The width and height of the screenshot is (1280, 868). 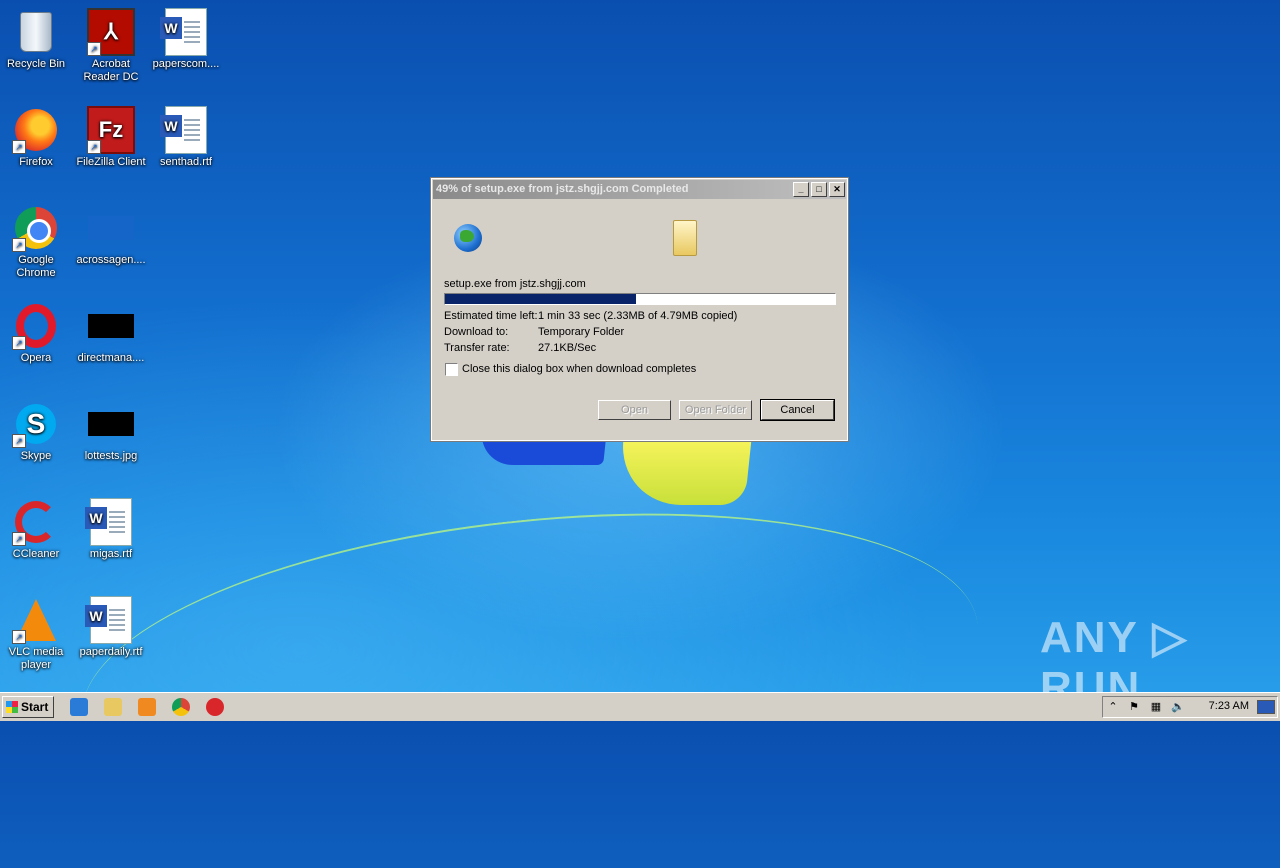 What do you see at coordinates (451, 369) in the screenshot?
I see `close-when-done-checkbox` at bounding box center [451, 369].